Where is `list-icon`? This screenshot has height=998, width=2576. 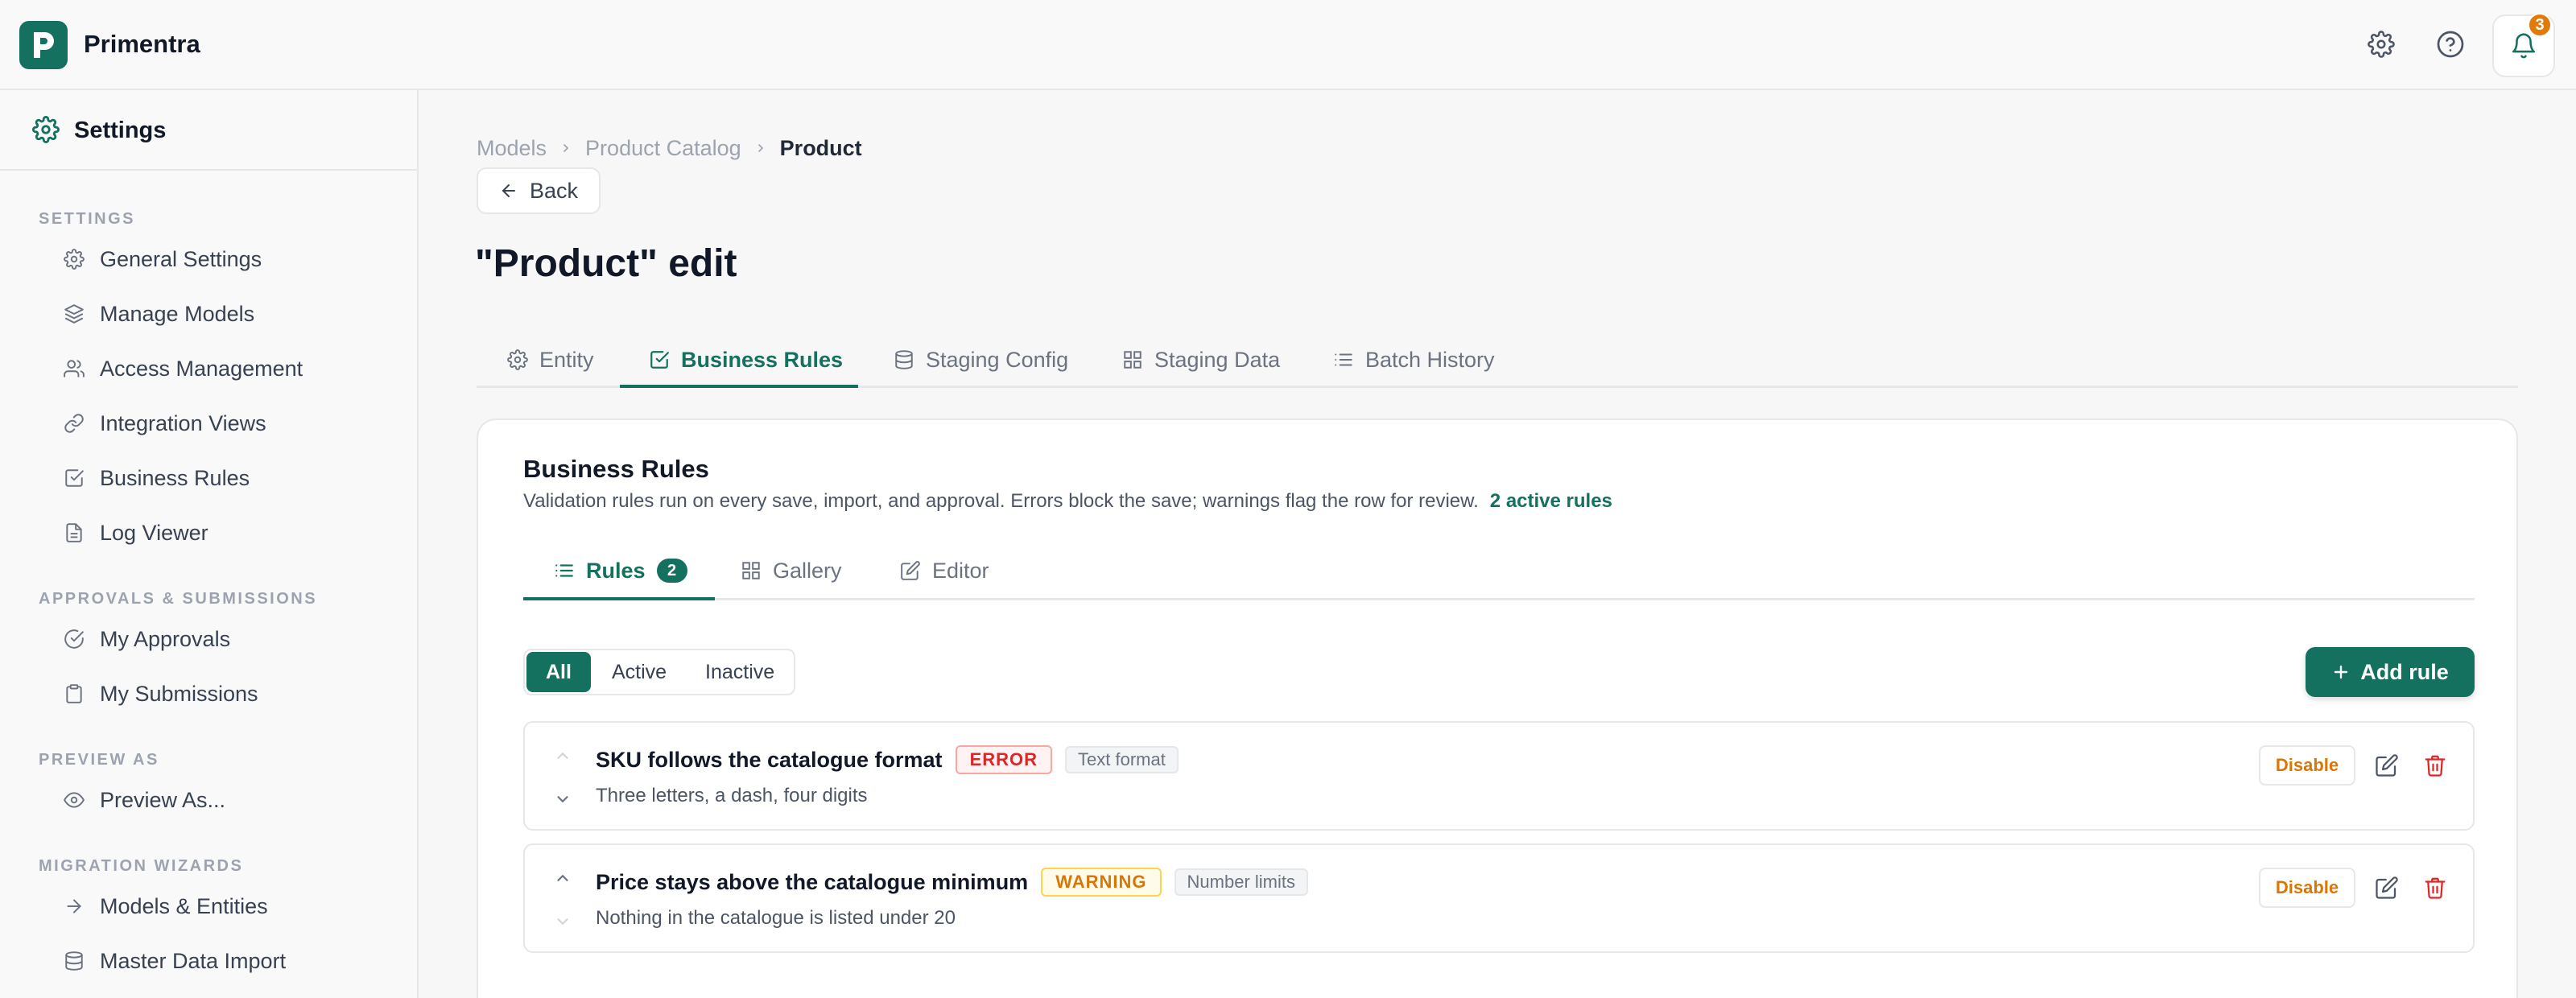 list-icon is located at coordinates (564, 570).